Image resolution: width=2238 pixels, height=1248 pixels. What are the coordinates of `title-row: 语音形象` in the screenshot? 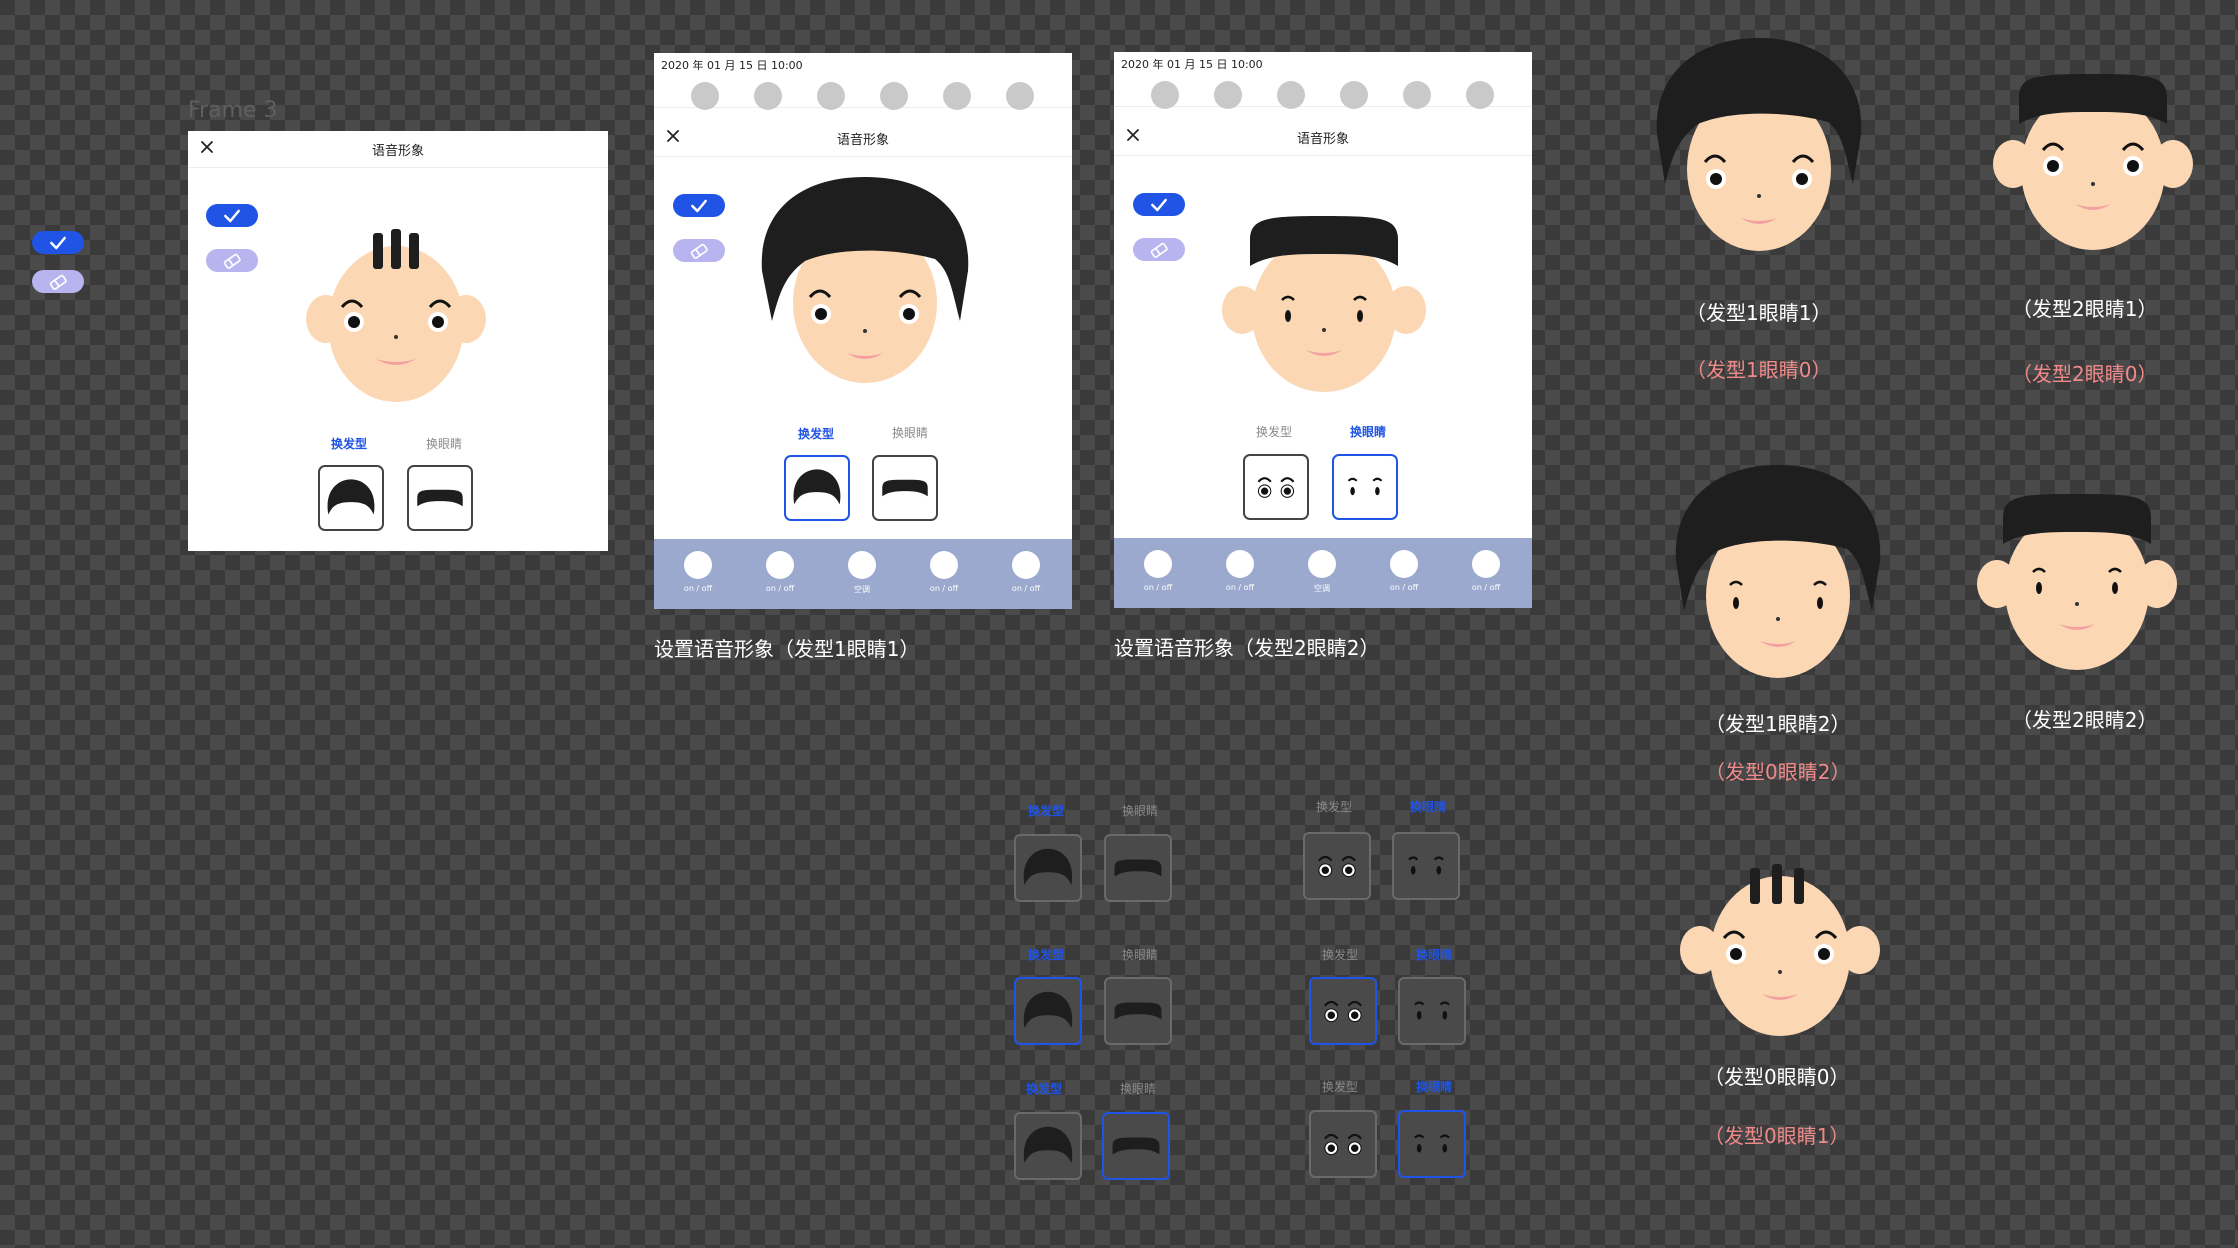 It's located at (398, 149).